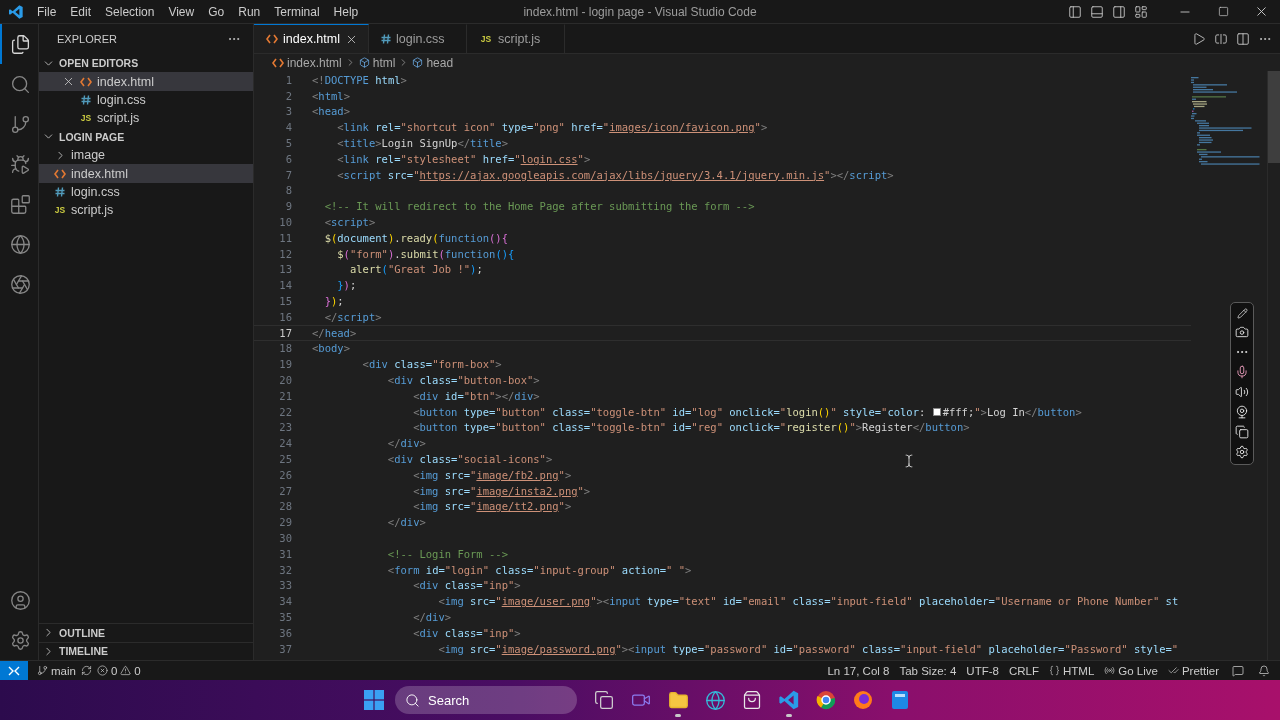 Image resolution: width=1280 pixels, height=720 pixels. I want to click on status-item: Tab Size: 4, so click(928, 670).